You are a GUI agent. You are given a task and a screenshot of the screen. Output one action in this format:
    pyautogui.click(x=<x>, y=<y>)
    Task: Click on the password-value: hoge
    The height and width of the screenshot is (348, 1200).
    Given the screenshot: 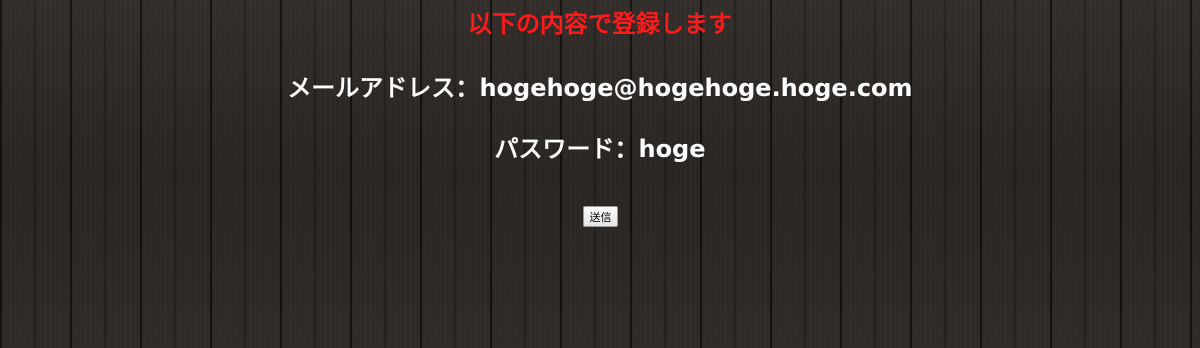 What is the action you would take?
    pyautogui.click(x=672, y=149)
    